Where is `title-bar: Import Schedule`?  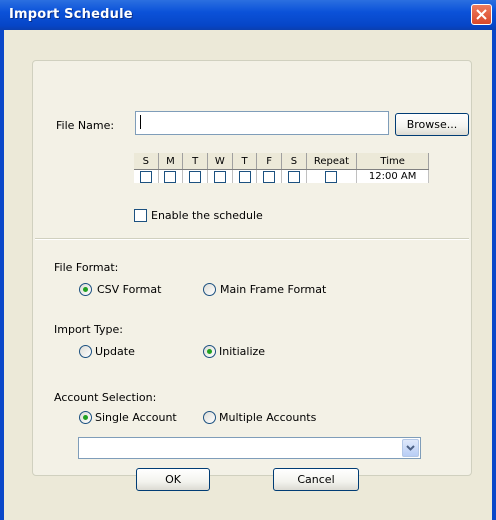 title-bar: Import Schedule is located at coordinates (248, 15).